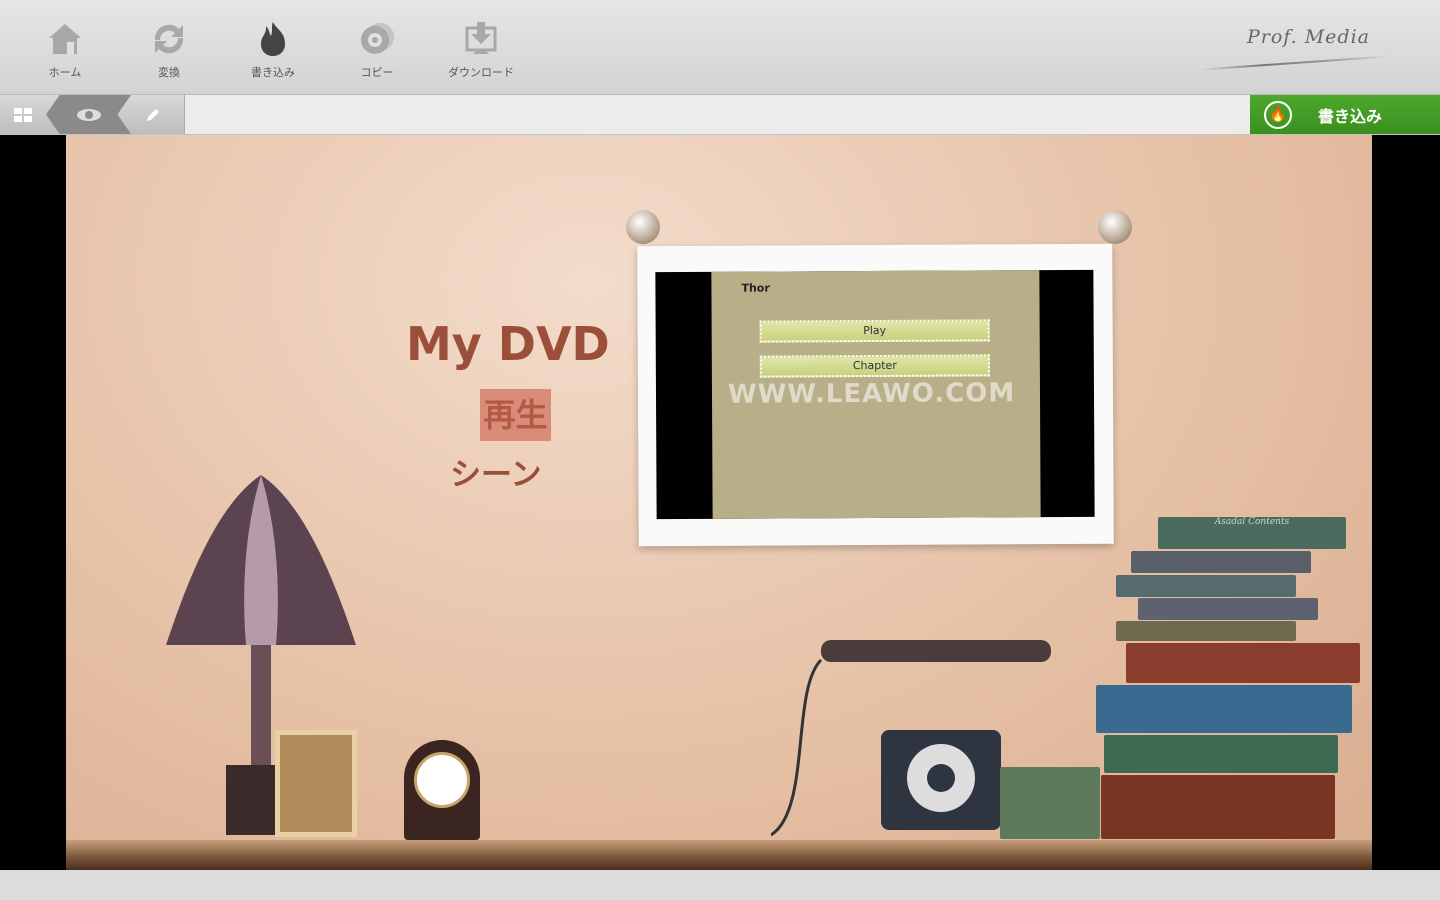  Describe the element at coordinates (495, 471) in the screenshot. I see `menu-scene-button: シーン` at that location.